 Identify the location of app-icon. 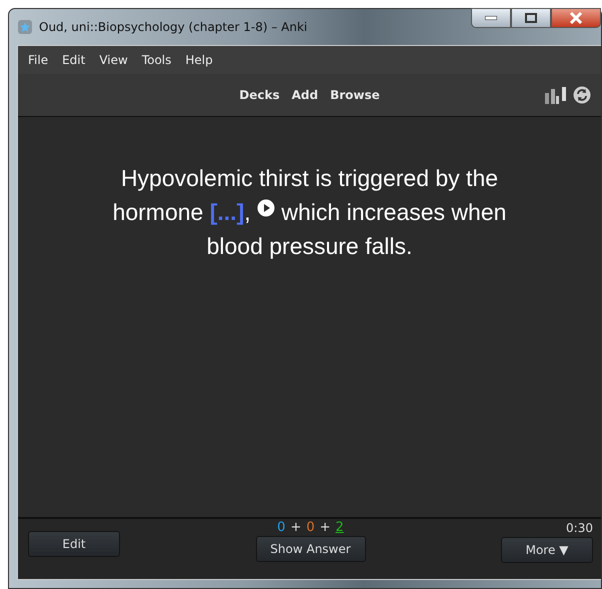
(25, 27).